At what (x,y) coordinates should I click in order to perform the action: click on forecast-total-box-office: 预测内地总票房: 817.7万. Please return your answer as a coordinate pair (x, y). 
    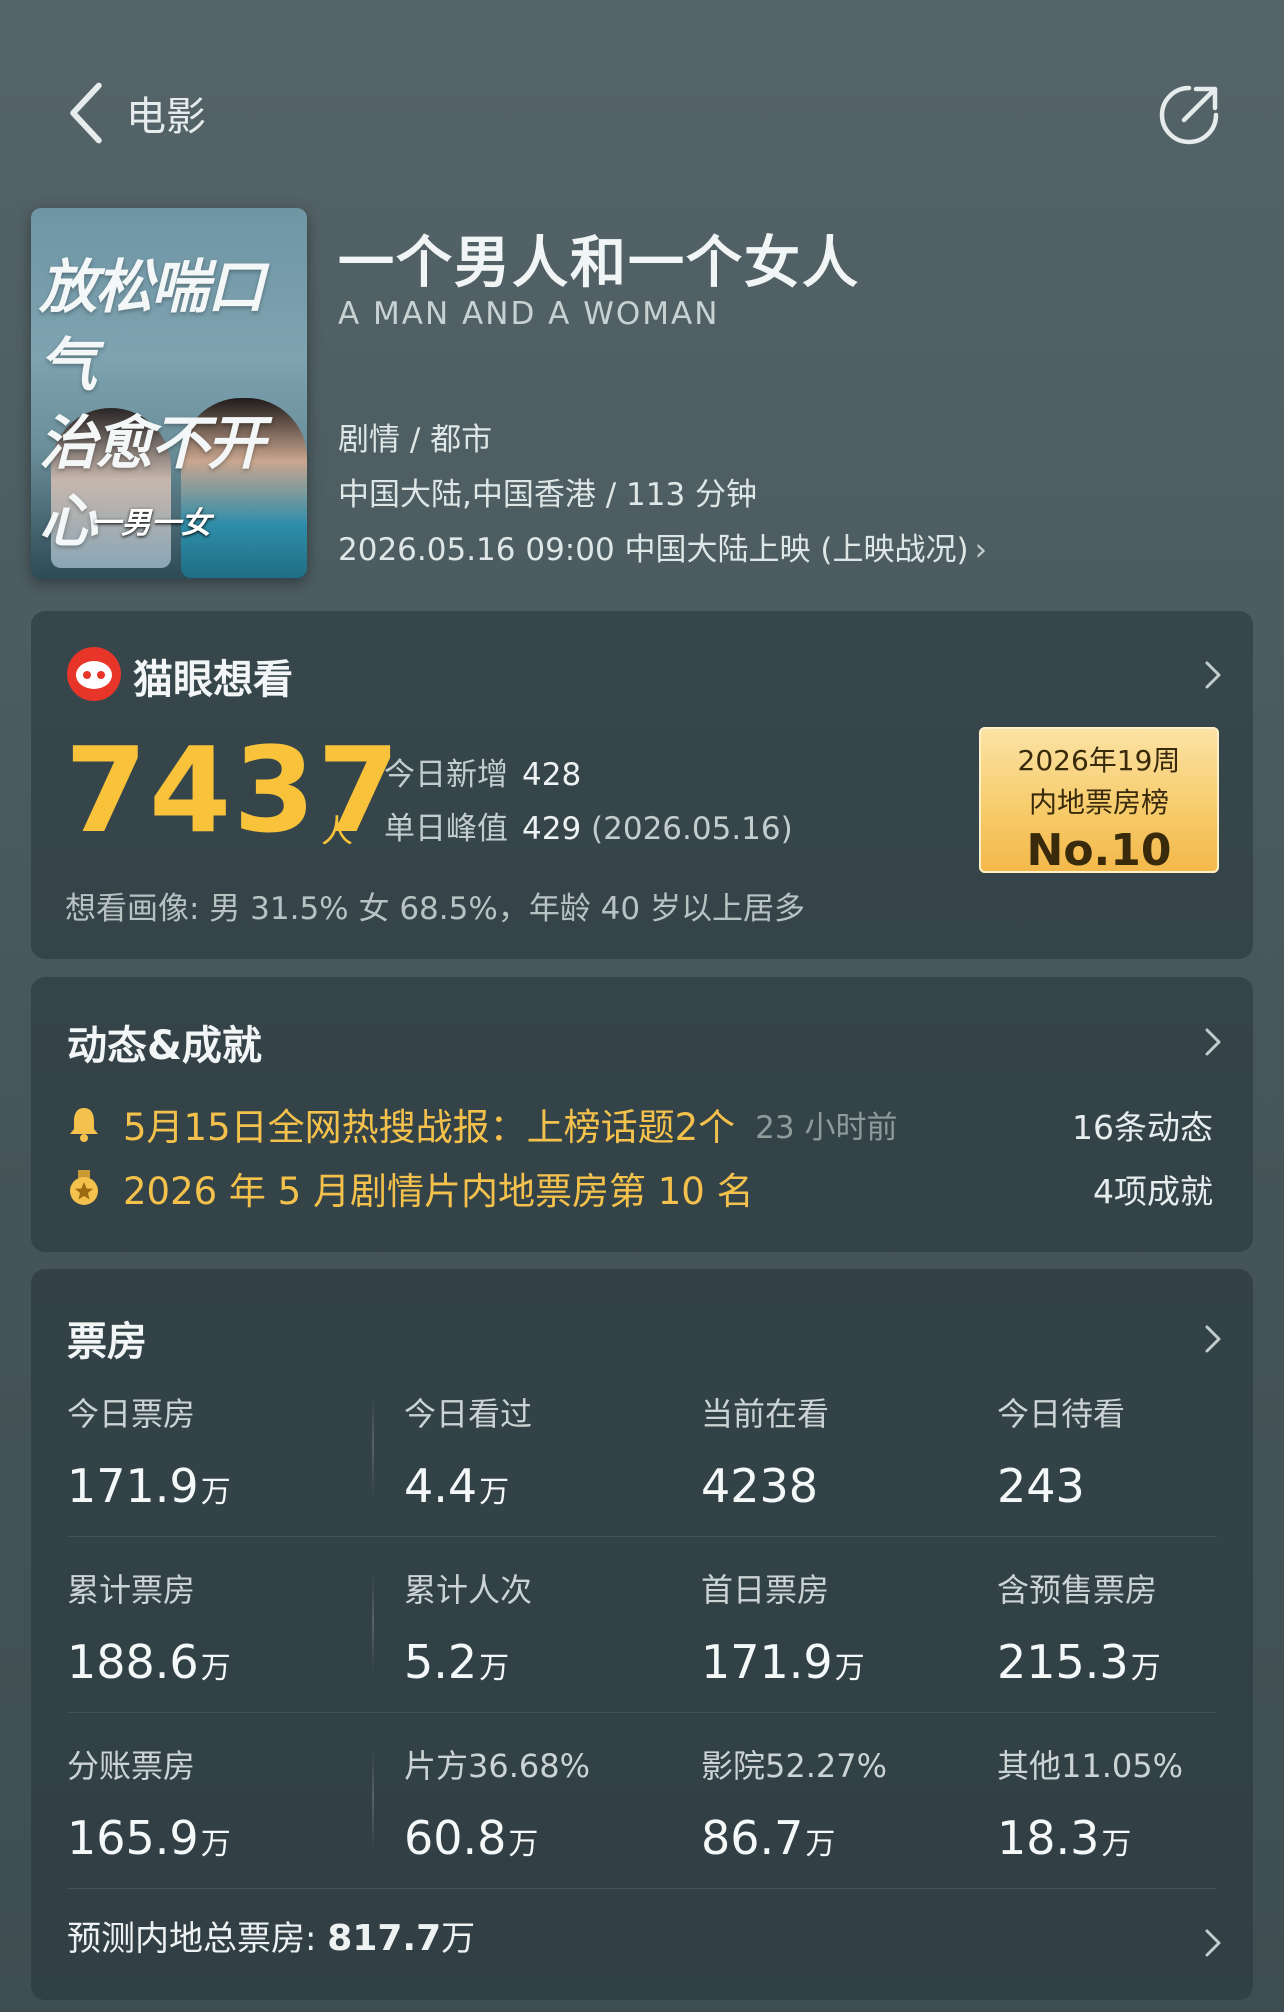
    Looking at the image, I should click on (271, 1935).